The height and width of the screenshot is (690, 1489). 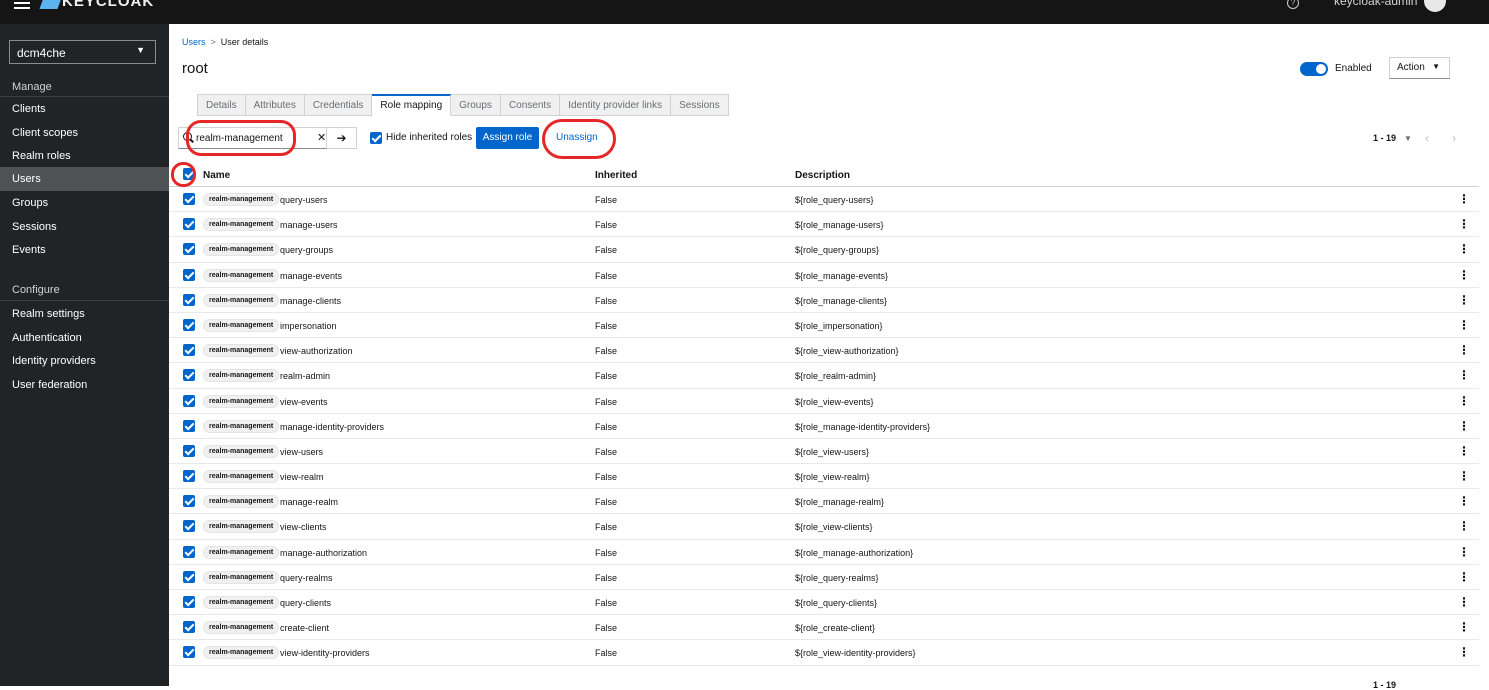 What do you see at coordinates (1427, 138) in the screenshot?
I see `chevron-left-icon: ‹` at bounding box center [1427, 138].